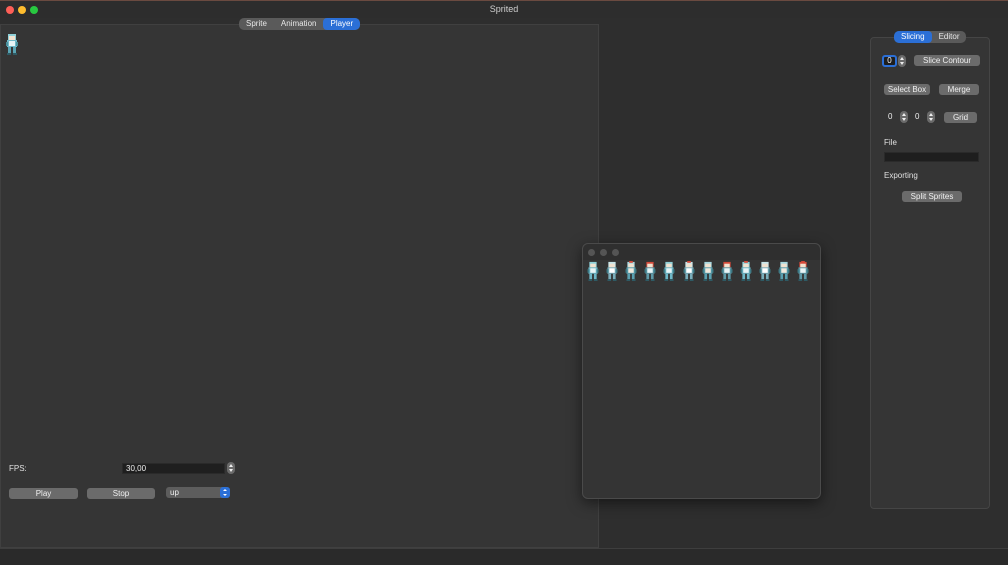 The width and height of the screenshot is (1008, 565). I want to click on tools-tab-bar: Slicing Editor, so click(930, 37).